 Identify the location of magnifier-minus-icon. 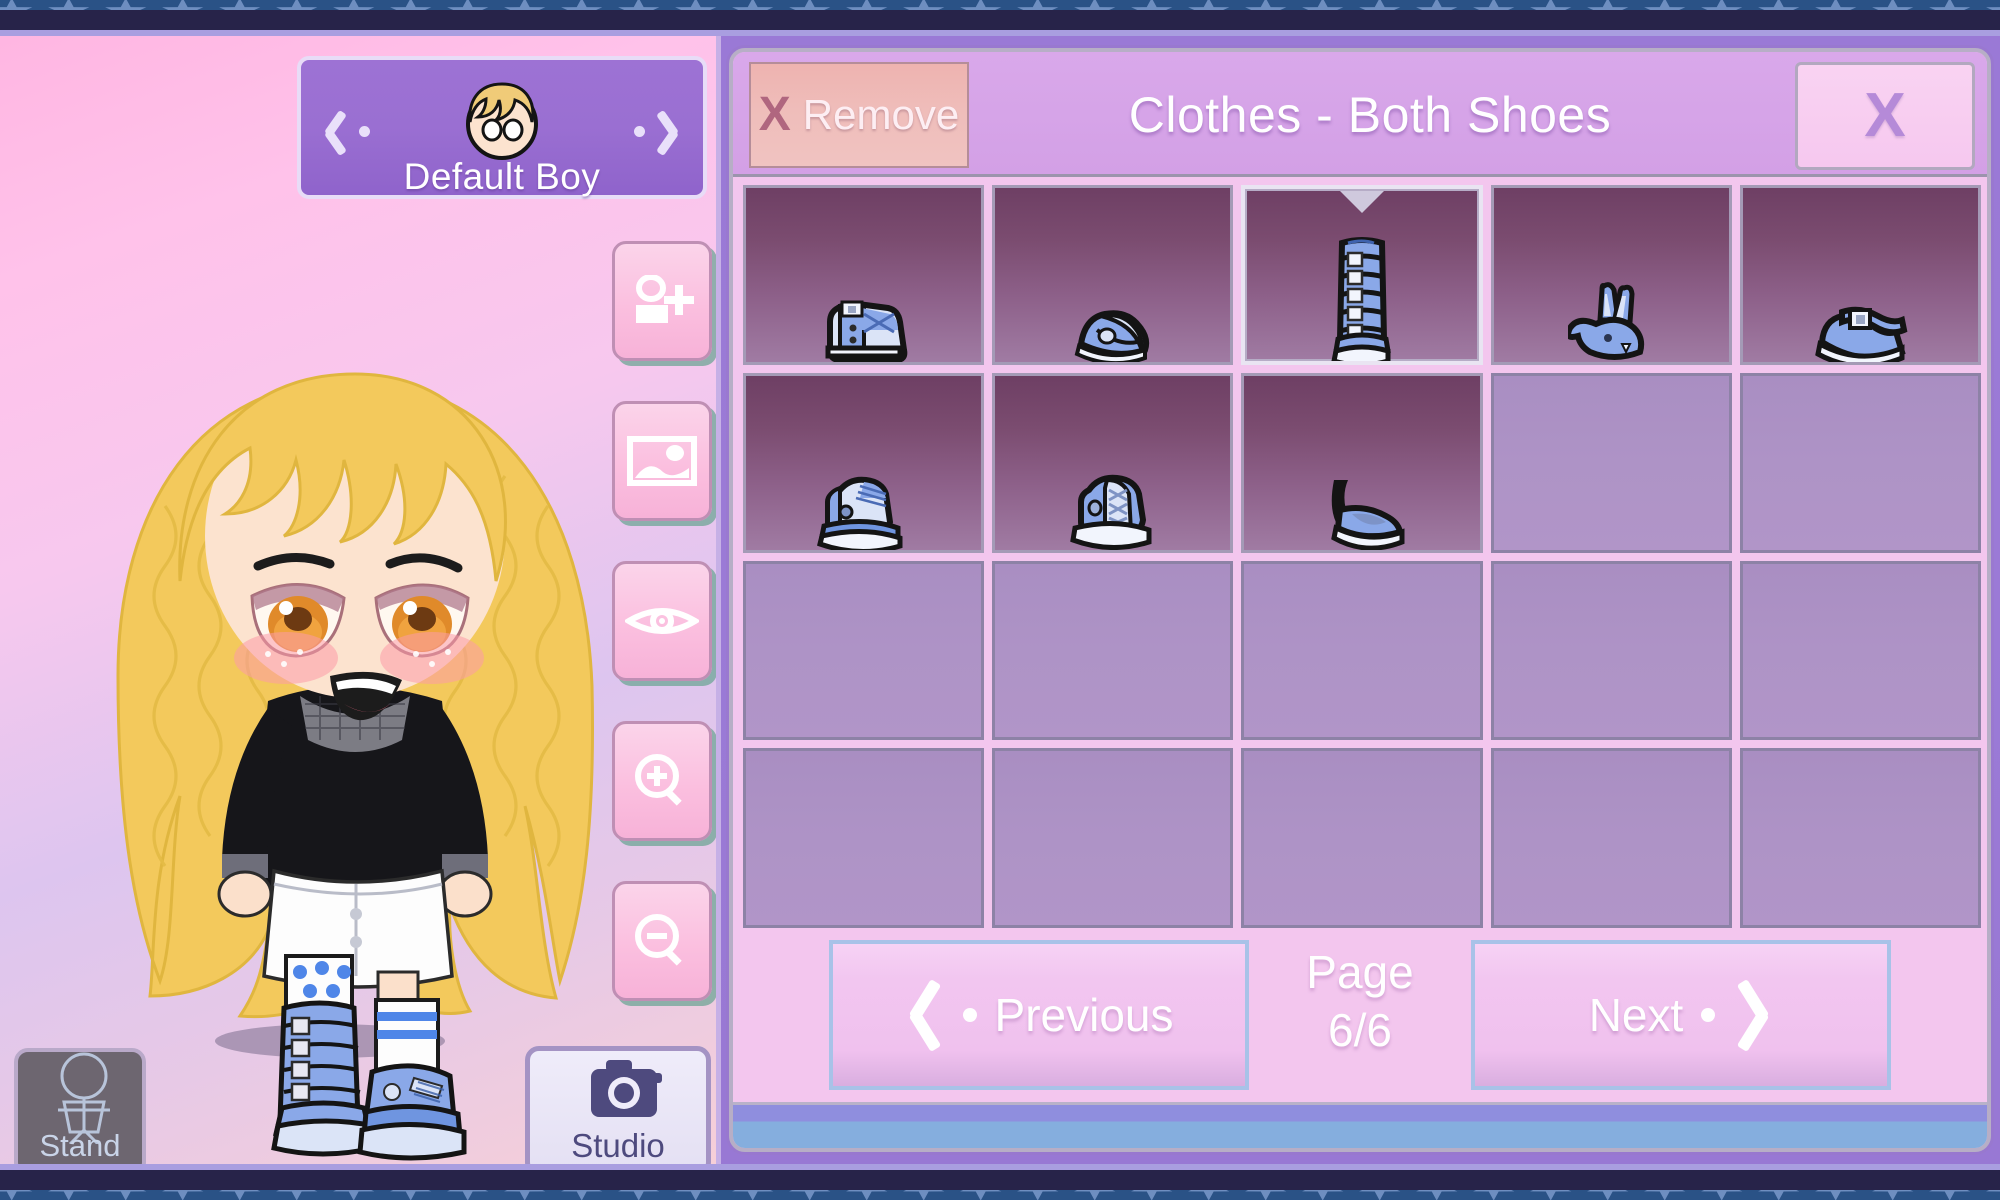
(662, 941).